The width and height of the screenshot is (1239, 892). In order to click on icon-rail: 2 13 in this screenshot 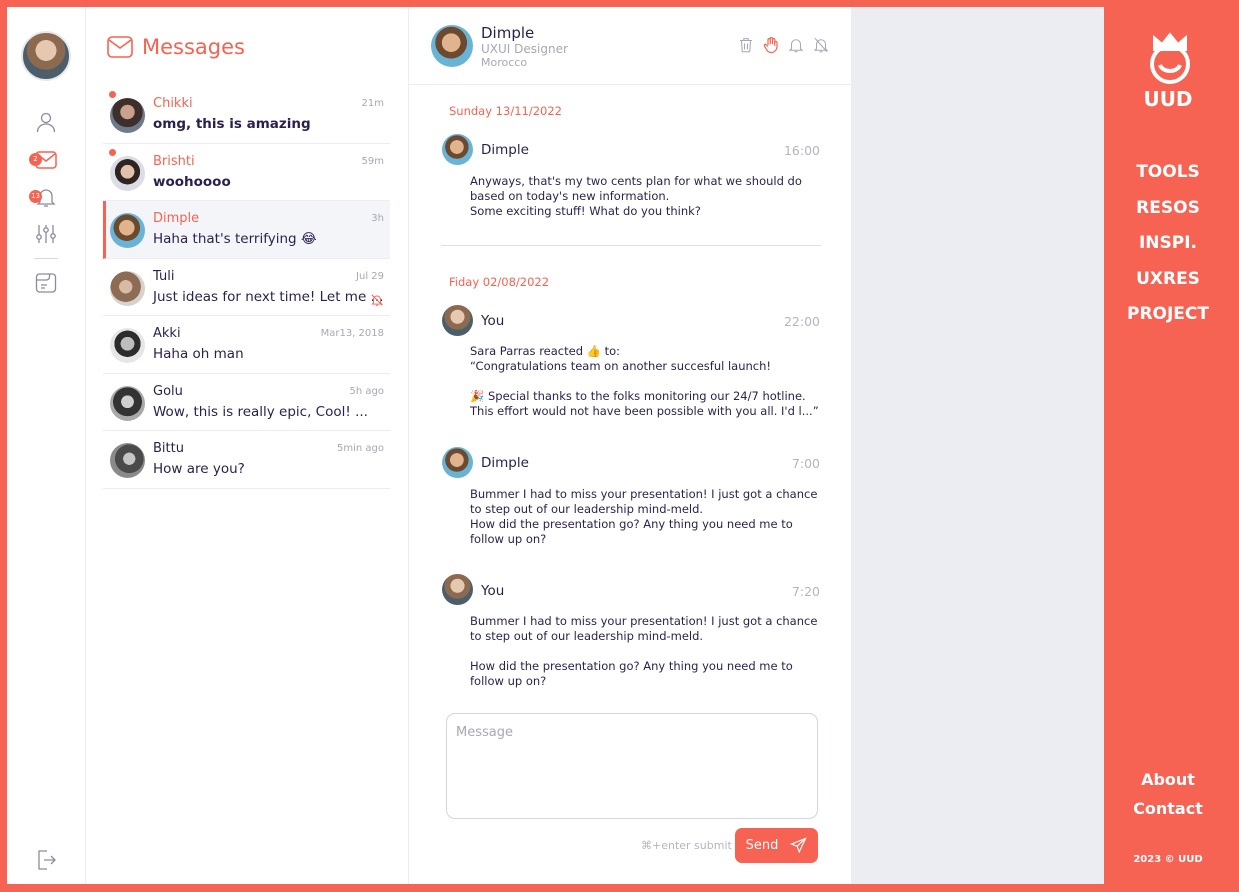, I will do `click(46, 445)`.